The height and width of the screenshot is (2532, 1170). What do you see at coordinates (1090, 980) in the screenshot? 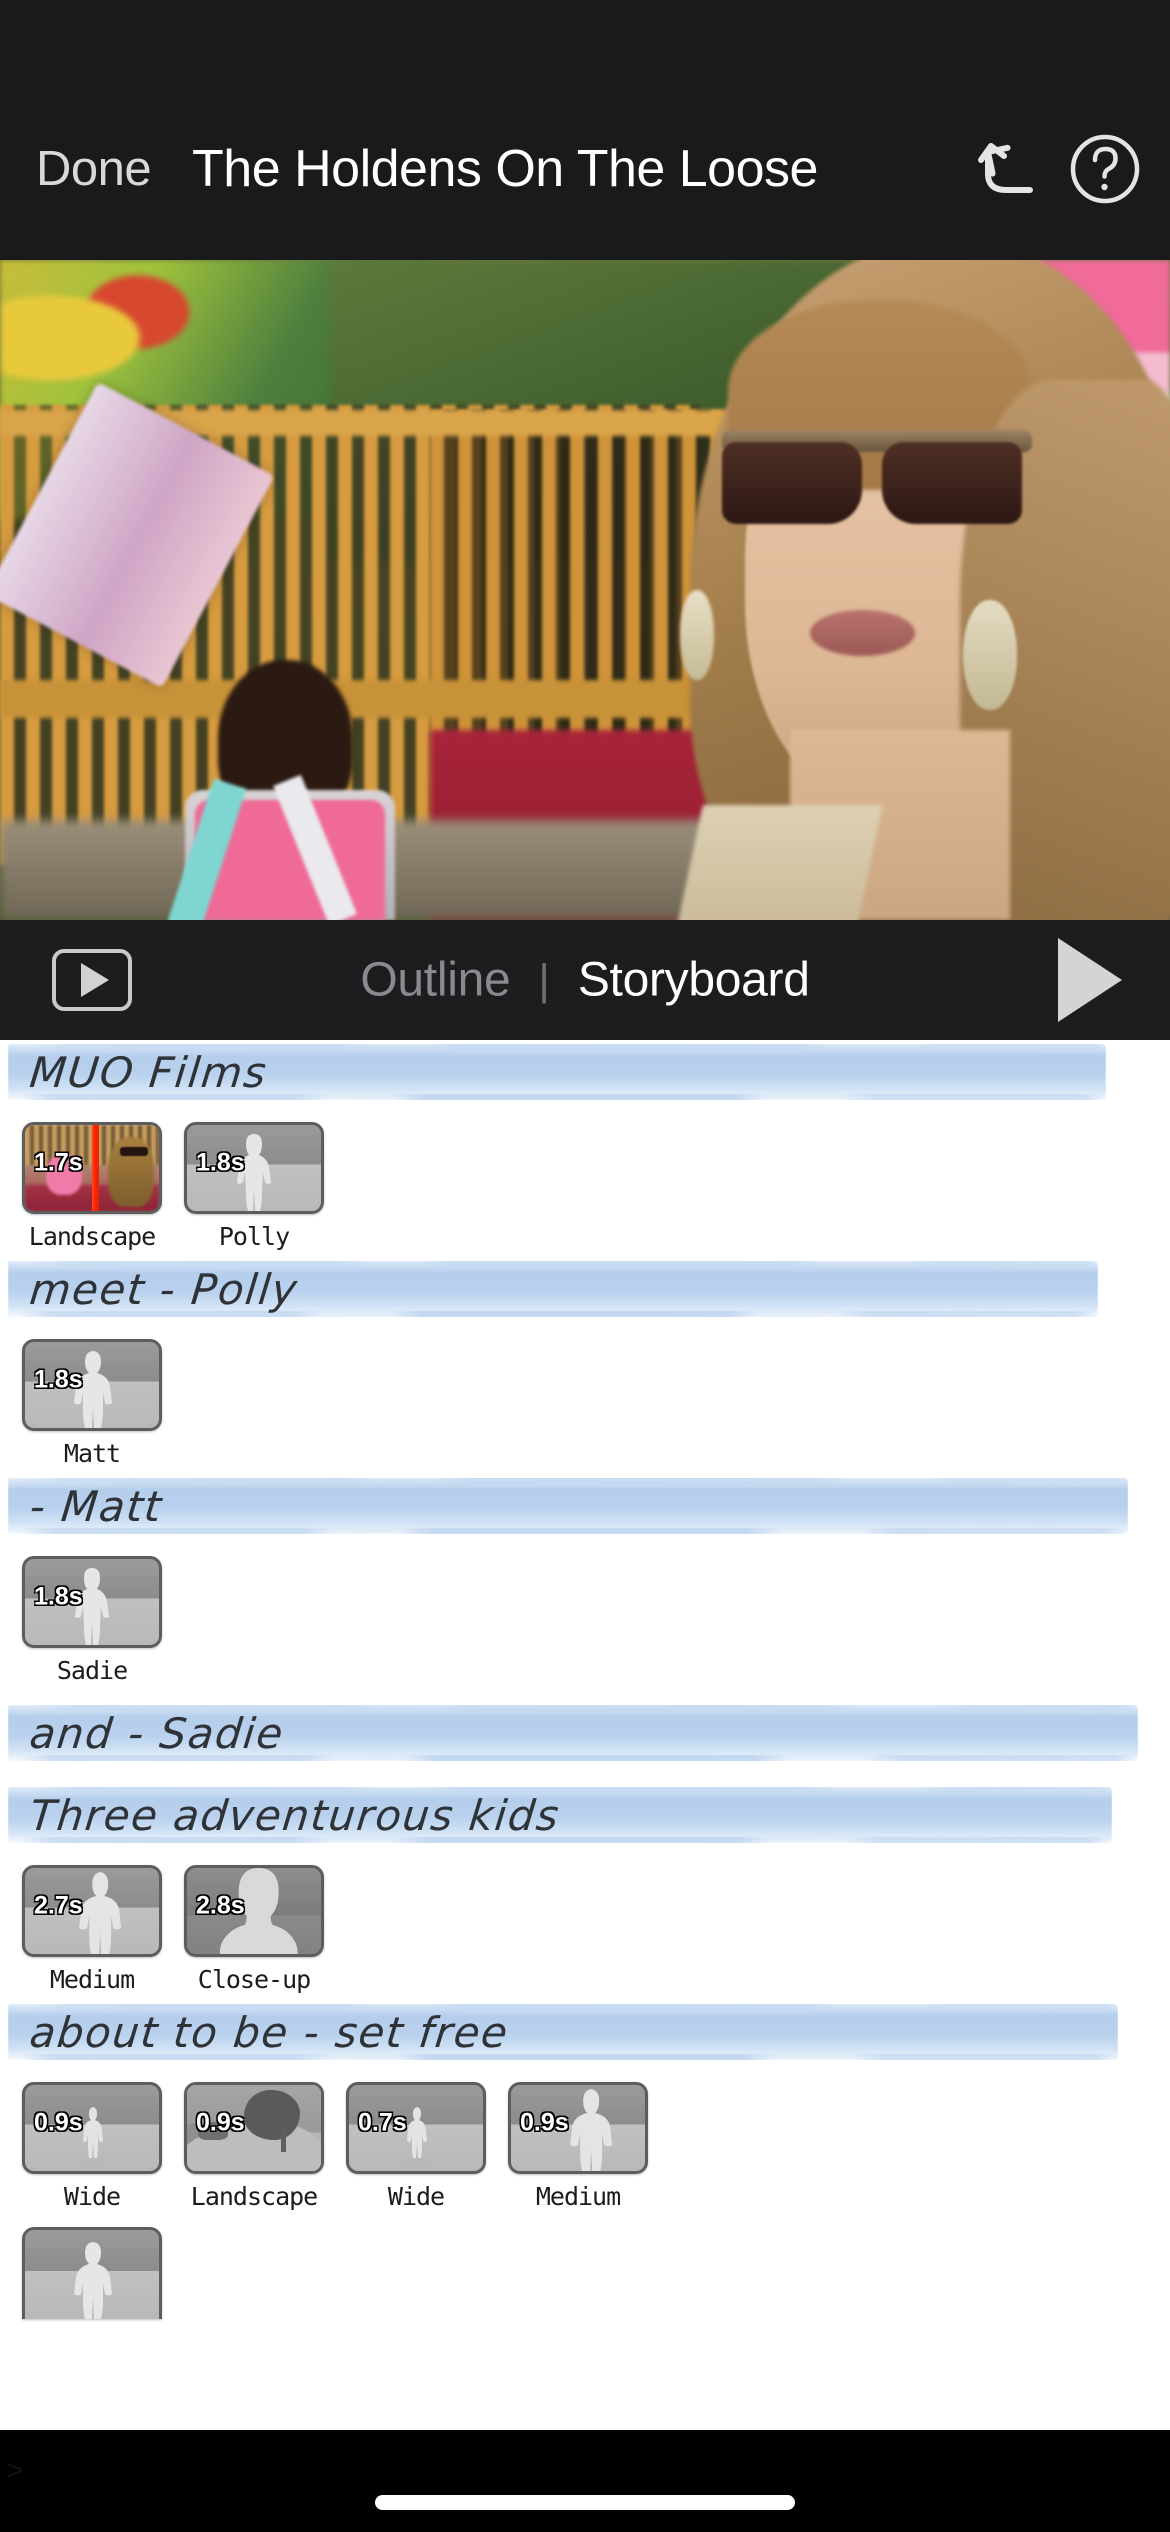
I see `play-triangle-icon` at bounding box center [1090, 980].